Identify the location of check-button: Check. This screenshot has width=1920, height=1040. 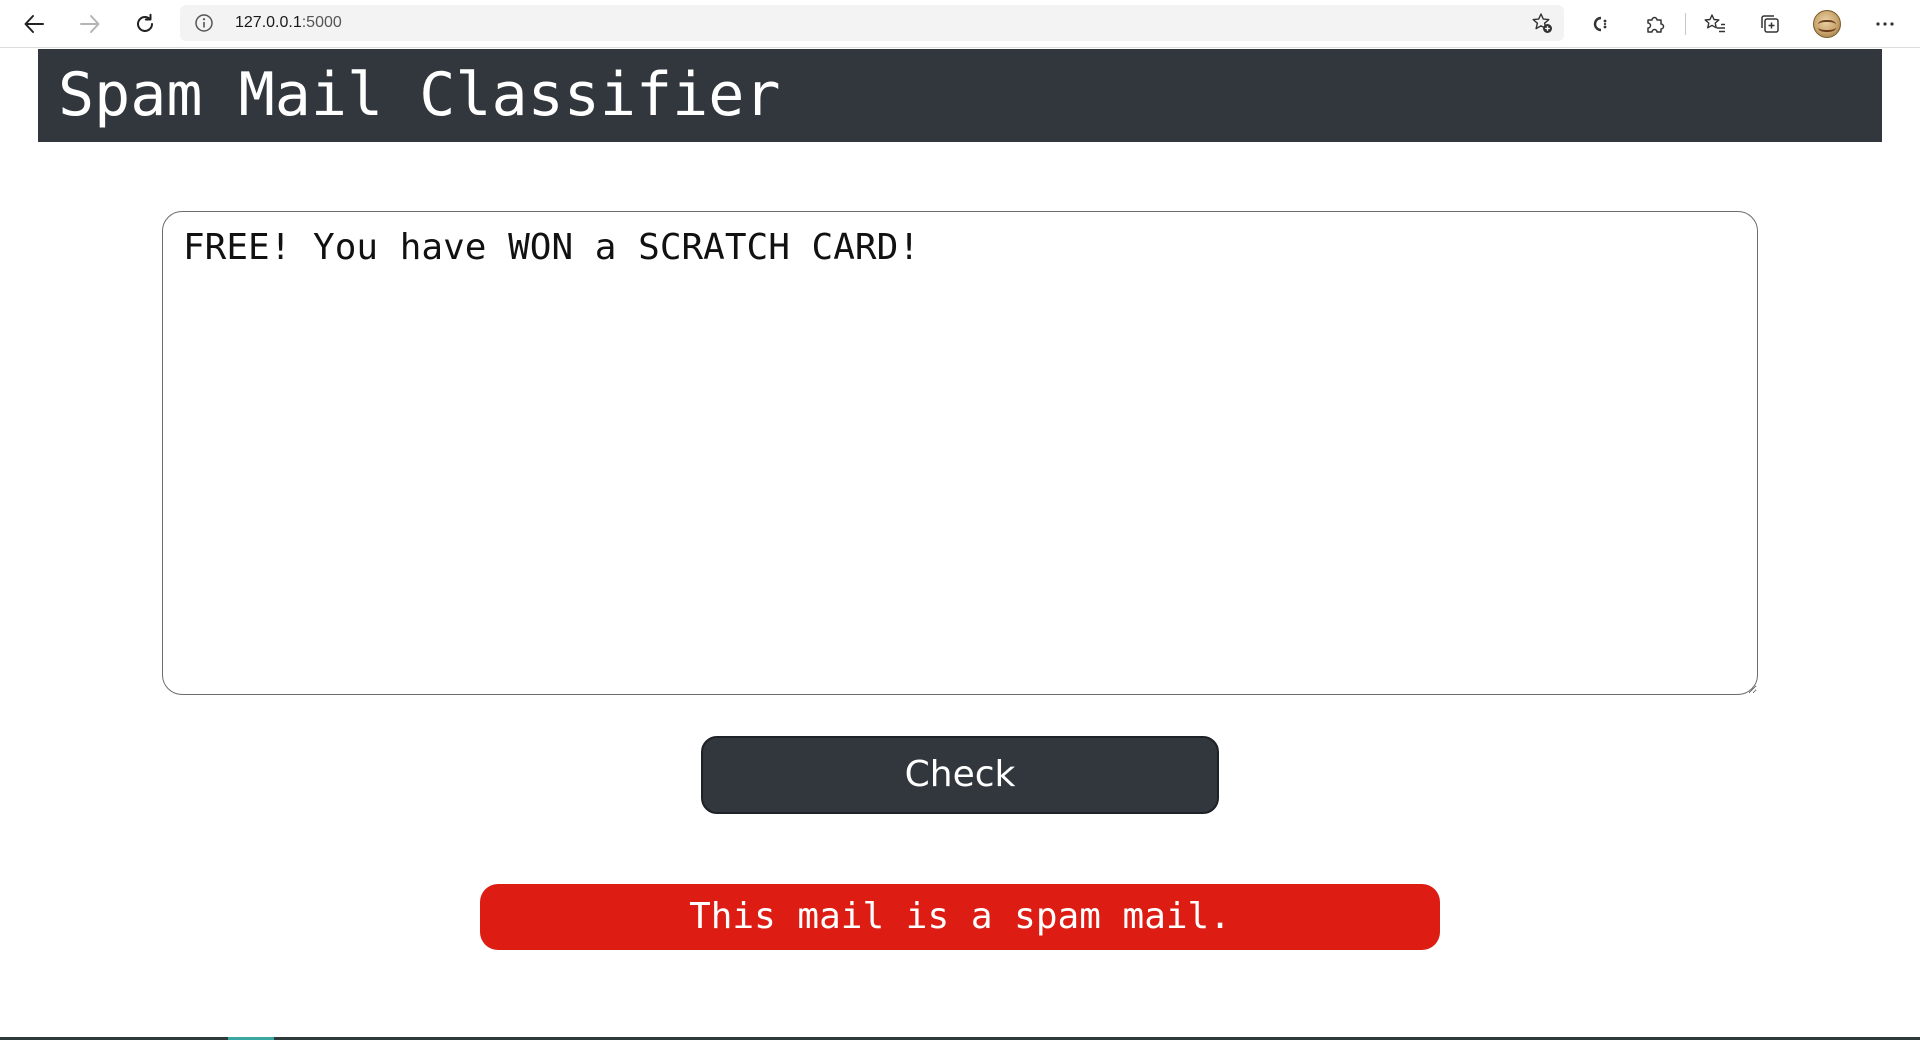
(960, 775).